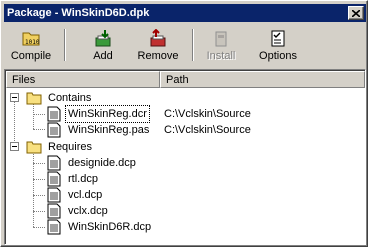  I want to click on tree-item: designide.dcp, so click(185, 163).